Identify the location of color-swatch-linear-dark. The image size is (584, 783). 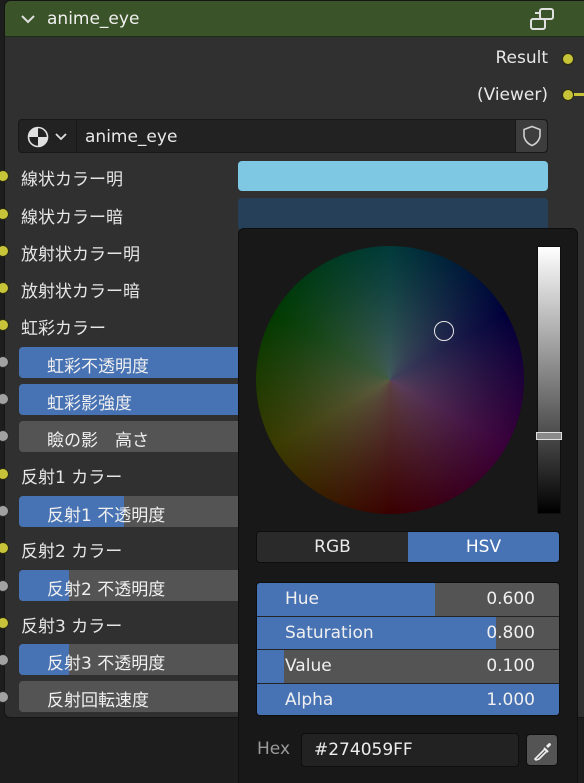
(393, 214).